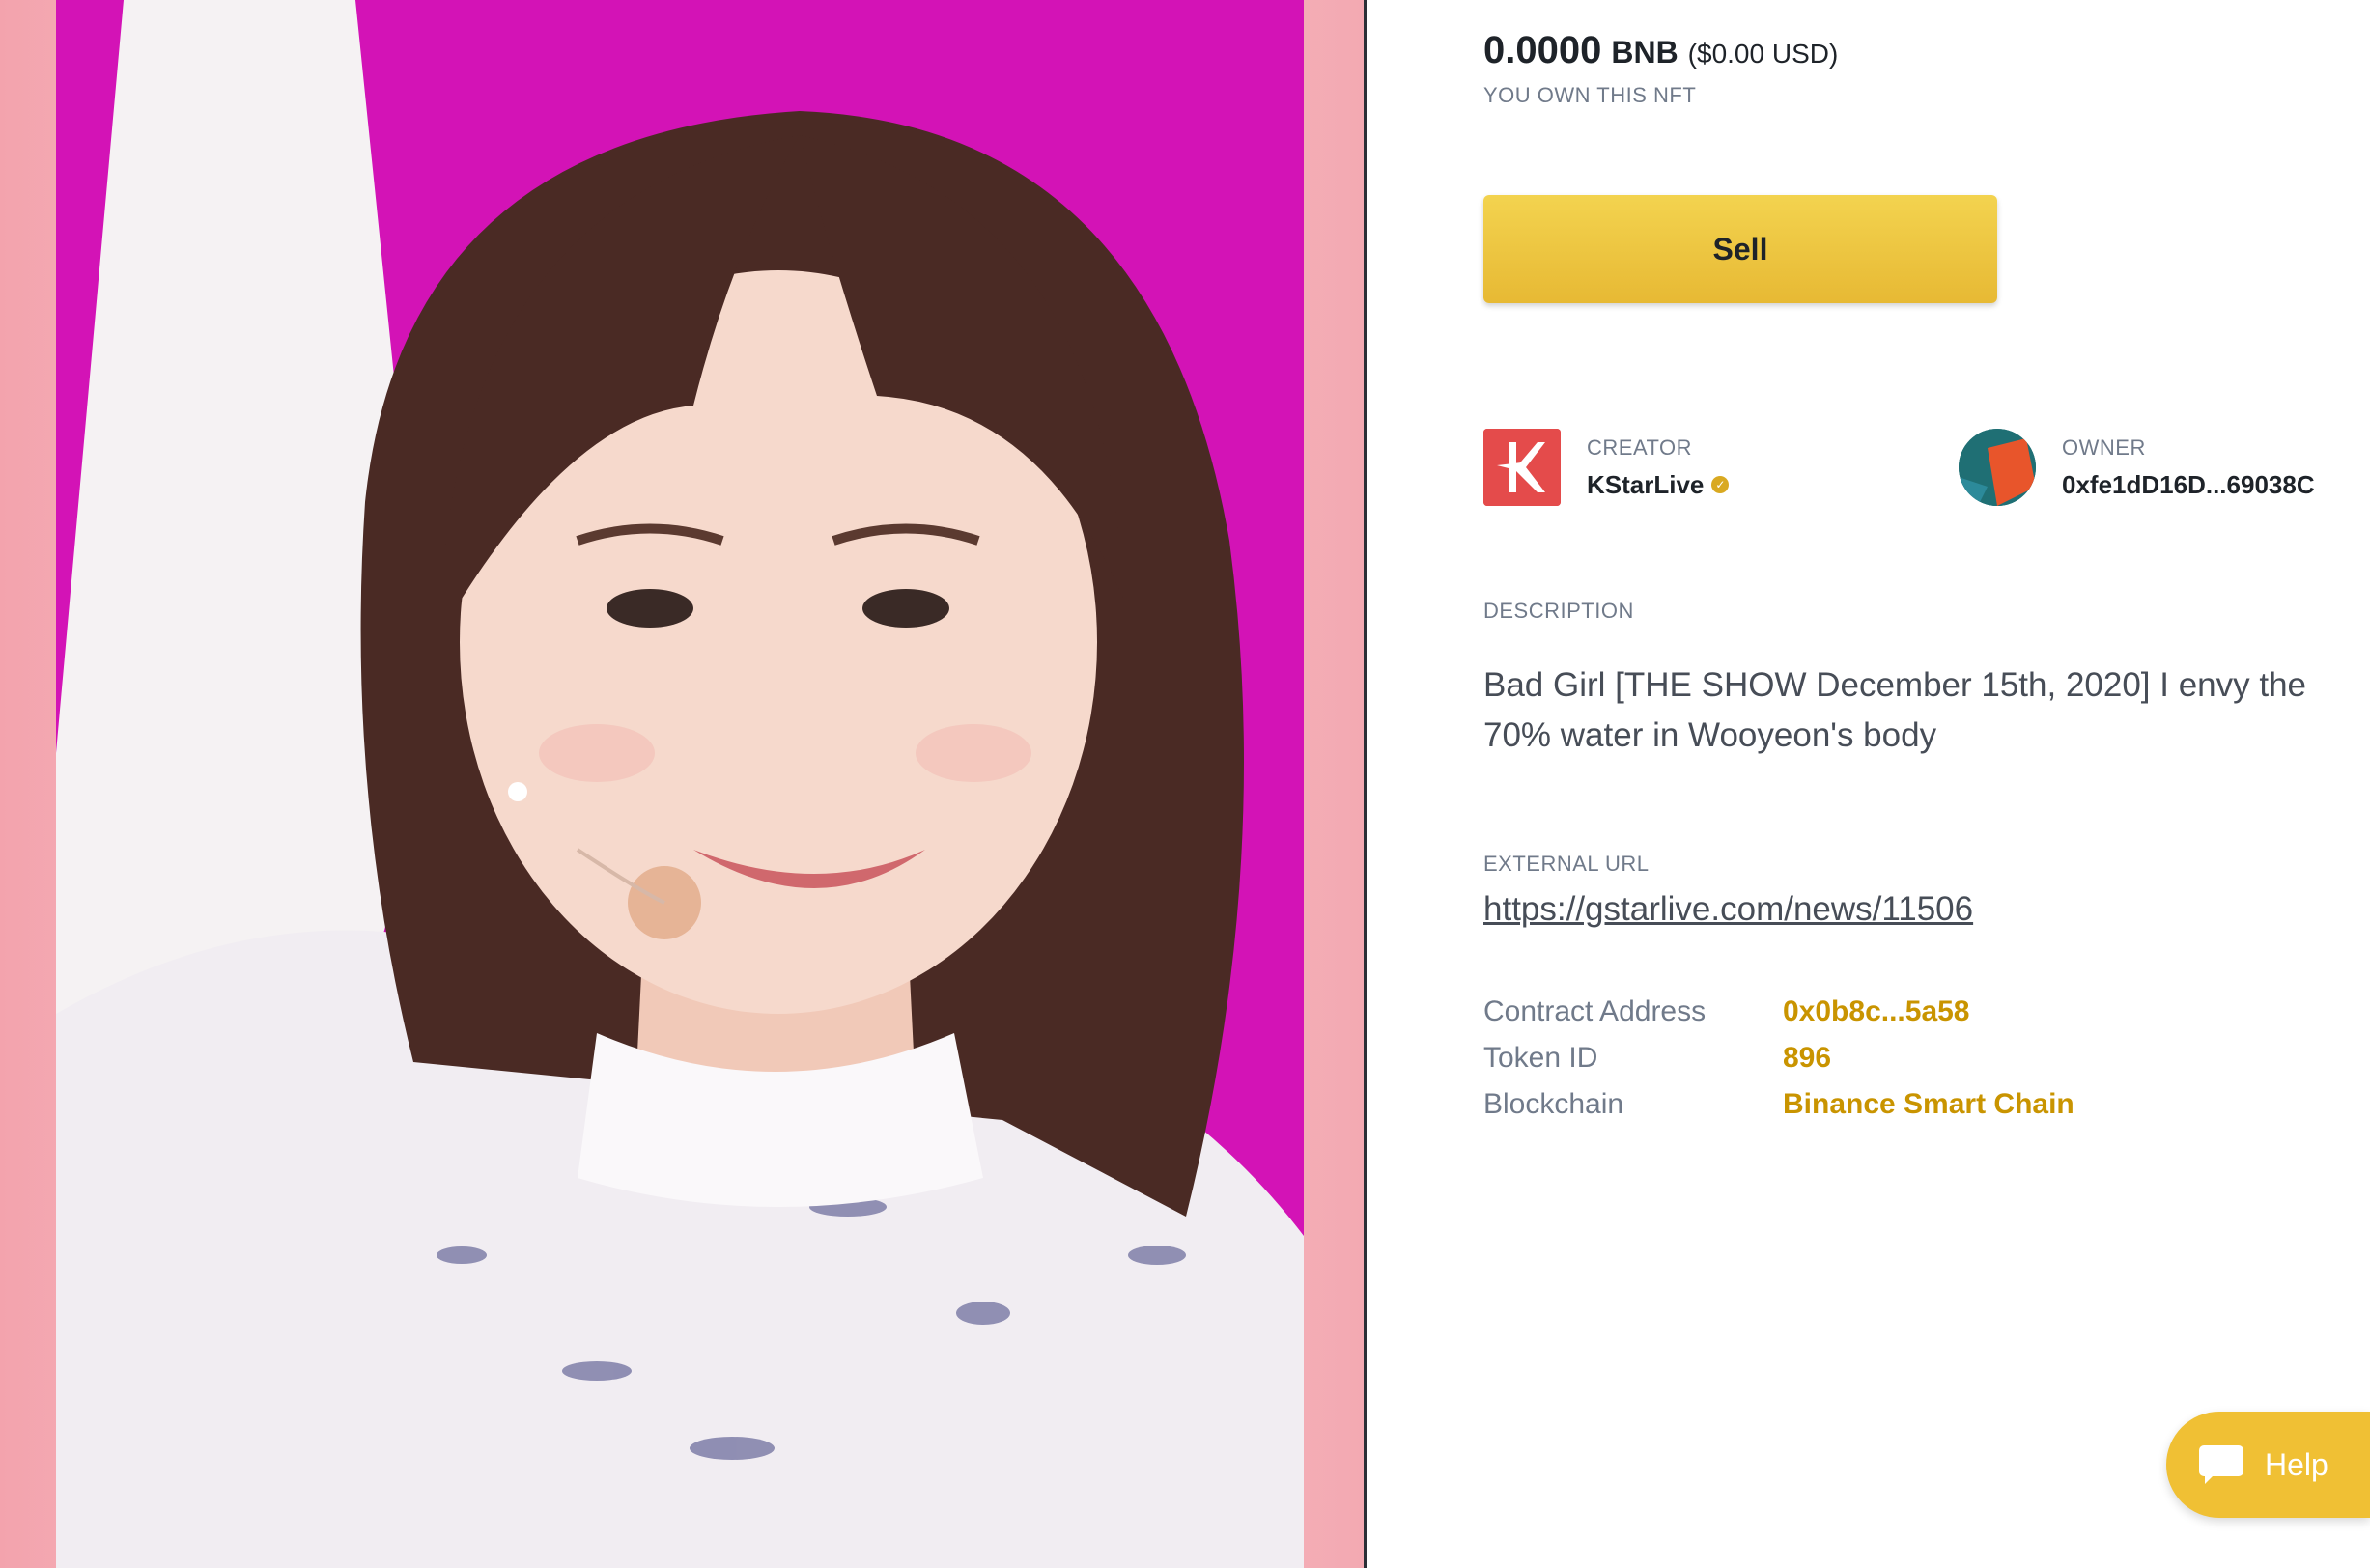 The width and height of the screenshot is (2370, 1568). I want to click on external-url-link: https://gstarlive.com/news/11506, so click(1728, 910).